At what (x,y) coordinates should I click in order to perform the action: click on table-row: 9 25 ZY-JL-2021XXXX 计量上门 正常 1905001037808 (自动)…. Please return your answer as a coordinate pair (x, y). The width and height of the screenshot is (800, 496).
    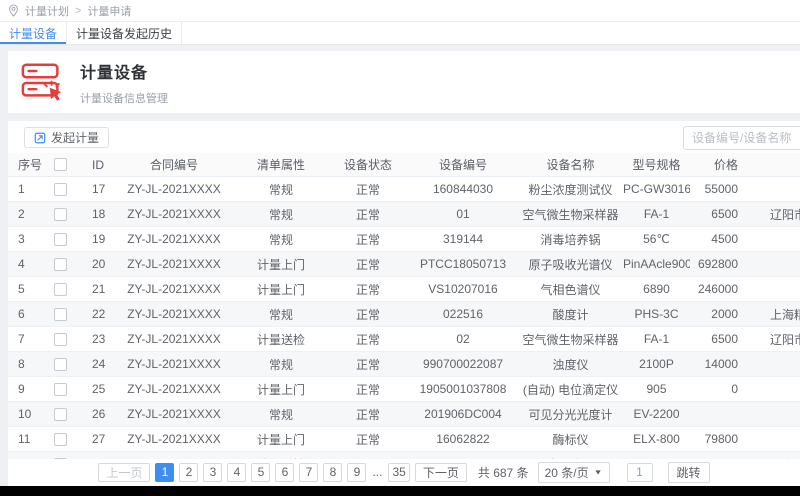
    Looking at the image, I should click on (404, 389).